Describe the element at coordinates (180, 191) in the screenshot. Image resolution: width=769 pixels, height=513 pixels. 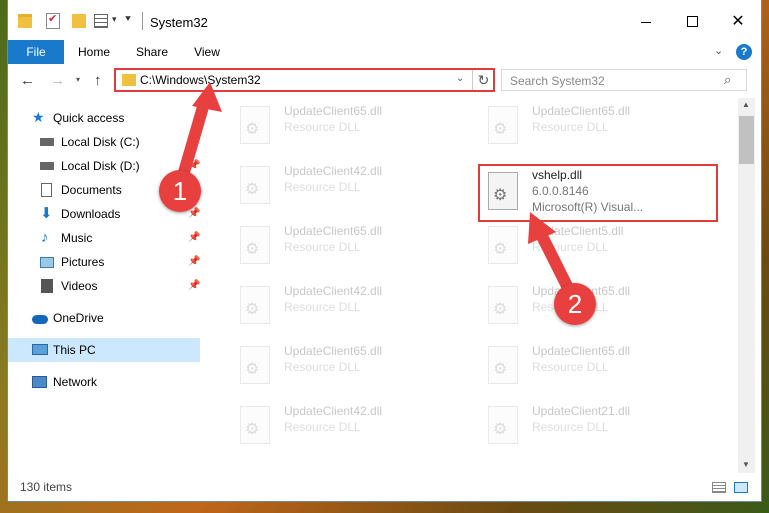
I see `step-badge-1: 1` at that location.